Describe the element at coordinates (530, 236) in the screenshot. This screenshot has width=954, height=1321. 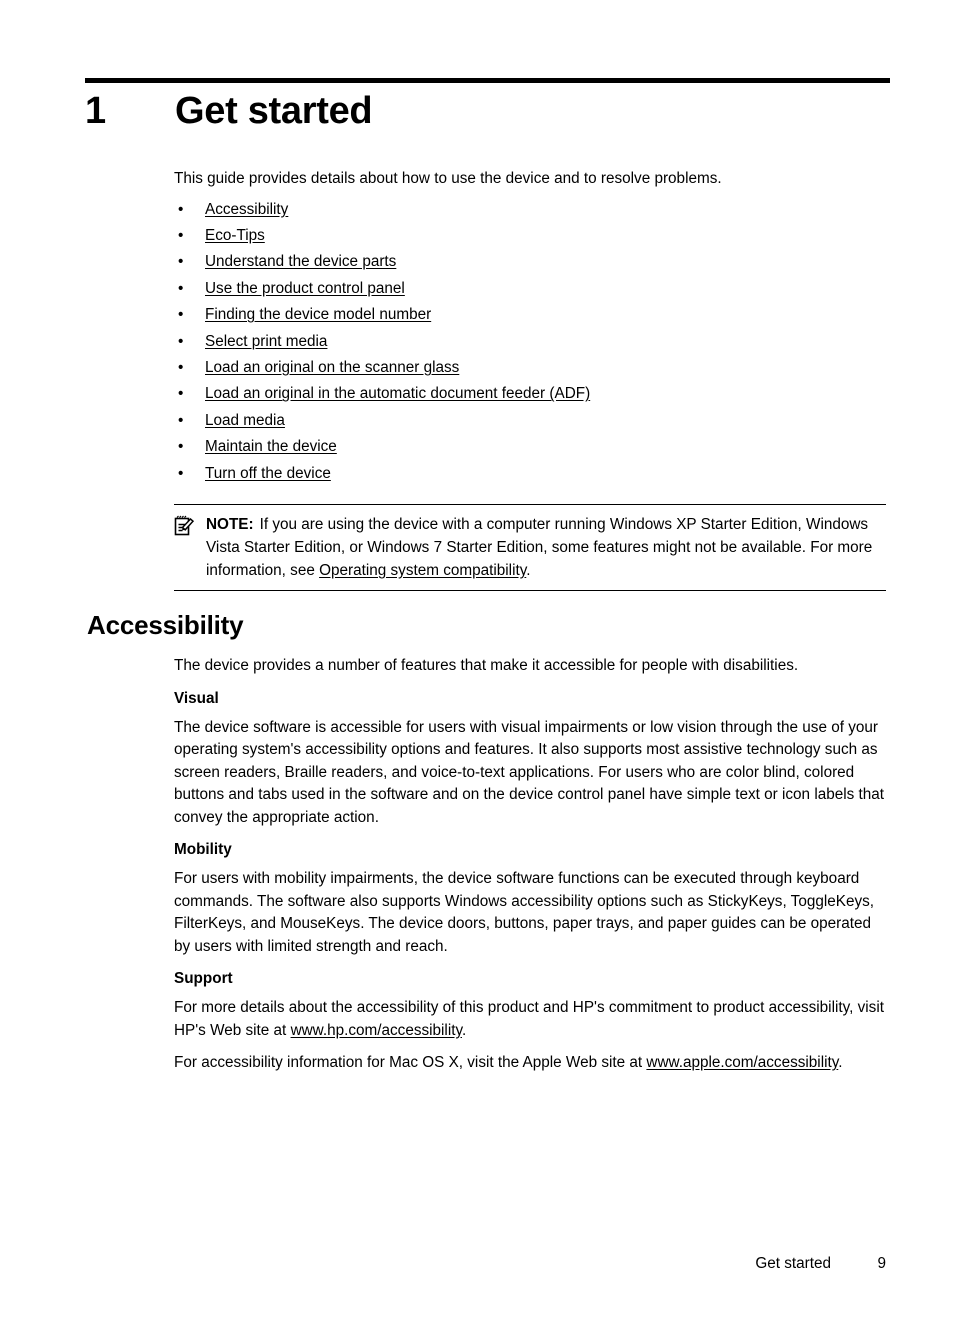
I see `list-item: • Eco-Tips` at that location.